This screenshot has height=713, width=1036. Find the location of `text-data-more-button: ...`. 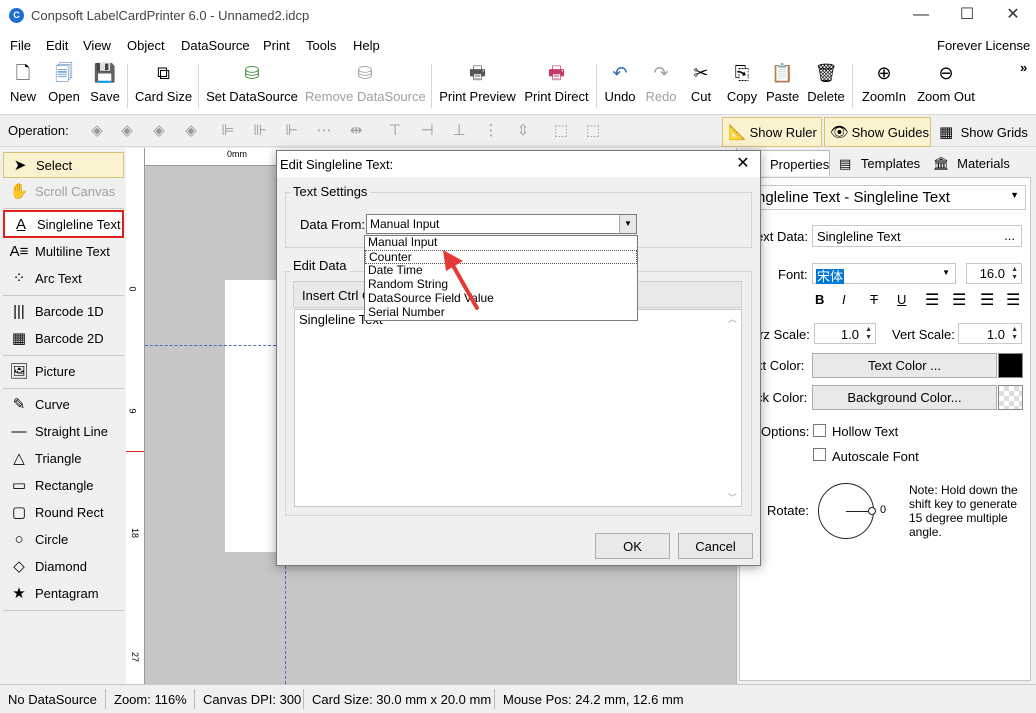

text-data-more-button: ... is located at coordinates (1009, 235).